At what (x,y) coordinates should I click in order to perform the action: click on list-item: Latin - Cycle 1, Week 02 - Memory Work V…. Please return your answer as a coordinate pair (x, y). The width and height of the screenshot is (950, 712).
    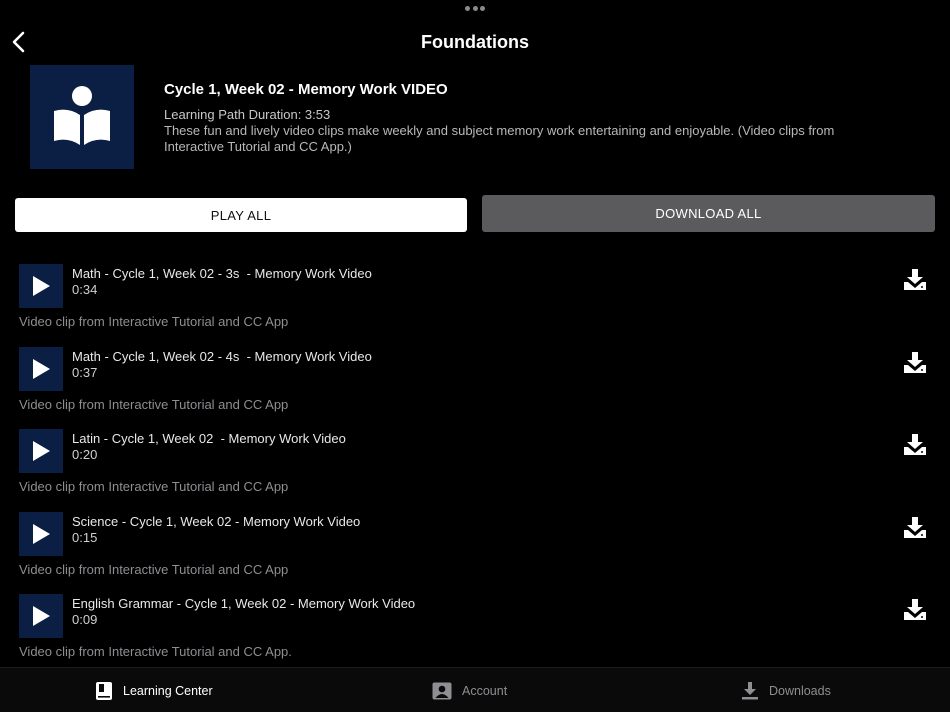
    Looking at the image, I should click on (475, 462).